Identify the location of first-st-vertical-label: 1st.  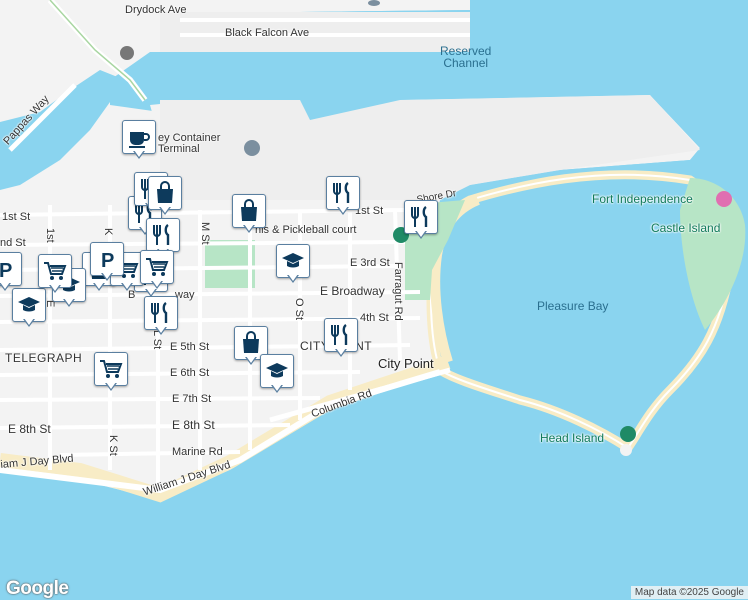
(50, 235).